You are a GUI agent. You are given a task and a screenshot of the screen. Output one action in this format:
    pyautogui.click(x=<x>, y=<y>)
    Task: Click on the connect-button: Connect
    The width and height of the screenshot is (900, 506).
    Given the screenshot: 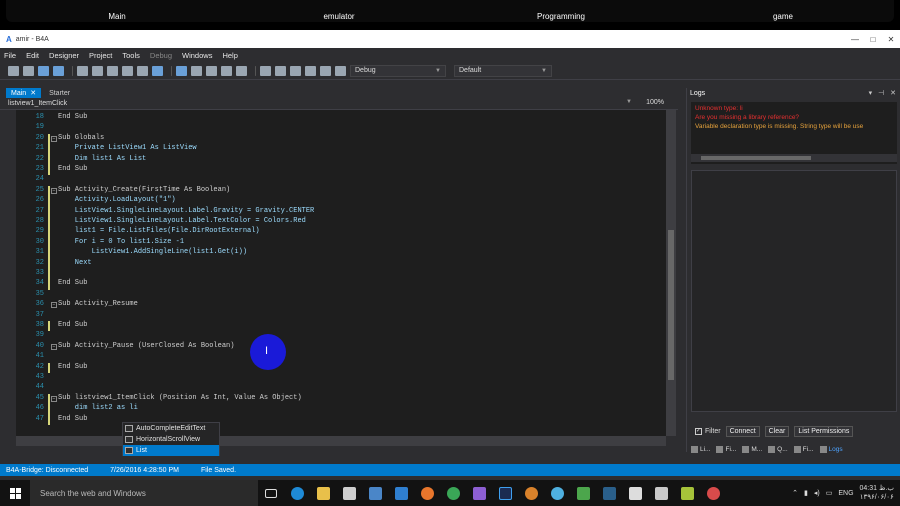 What is the action you would take?
    pyautogui.click(x=742, y=431)
    